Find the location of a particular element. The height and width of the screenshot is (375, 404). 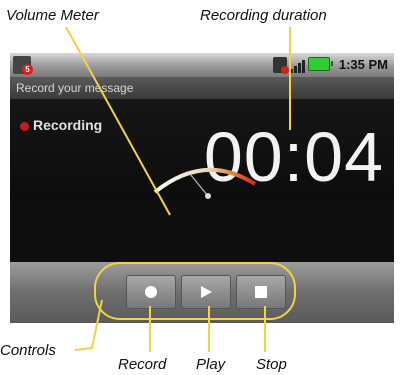

controls-leader is located at coordinates (88, 325).